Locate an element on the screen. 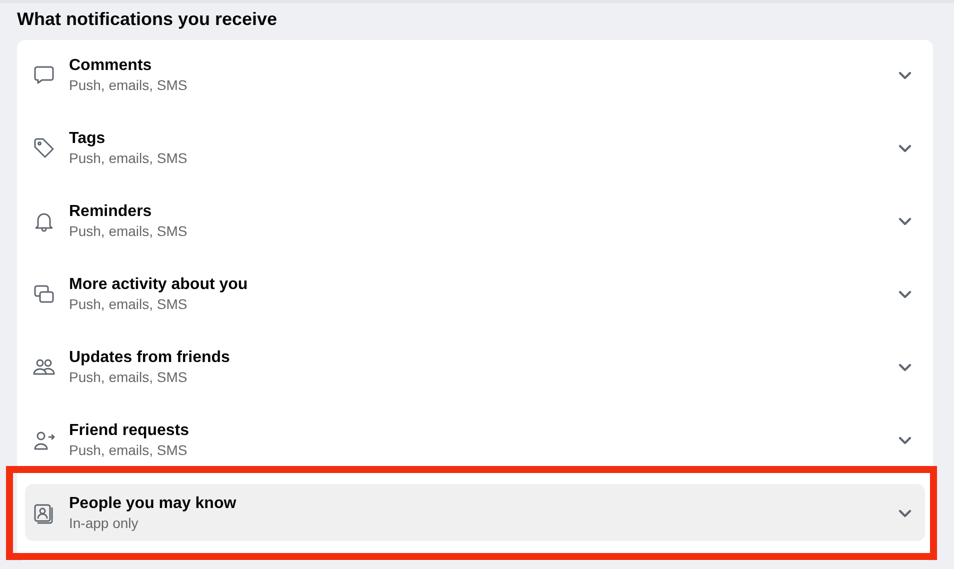 Image resolution: width=954 pixels, height=569 pixels. row-title: Updates from friends is located at coordinates (149, 358).